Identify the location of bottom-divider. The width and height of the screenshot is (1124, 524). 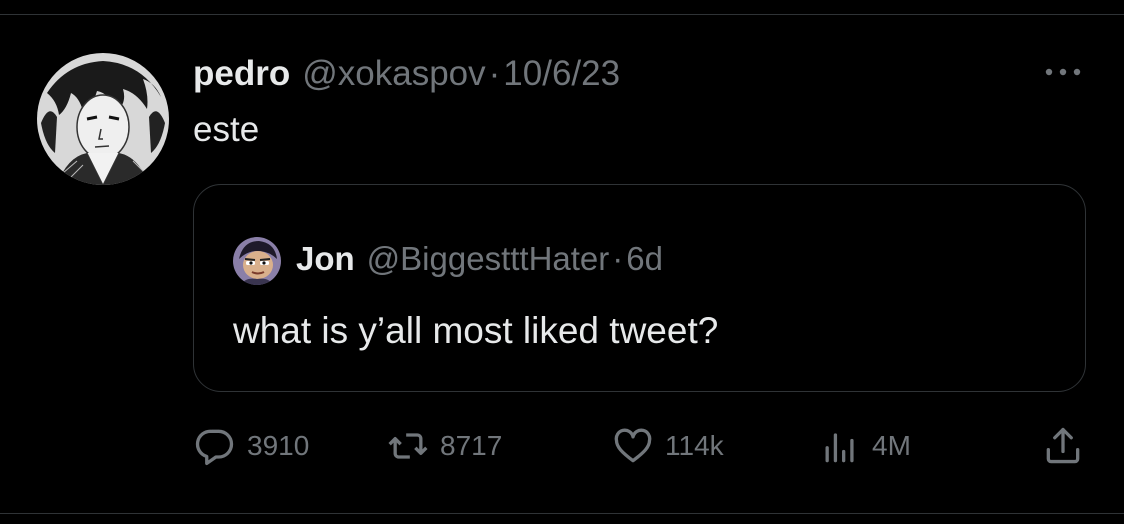
(562, 513).